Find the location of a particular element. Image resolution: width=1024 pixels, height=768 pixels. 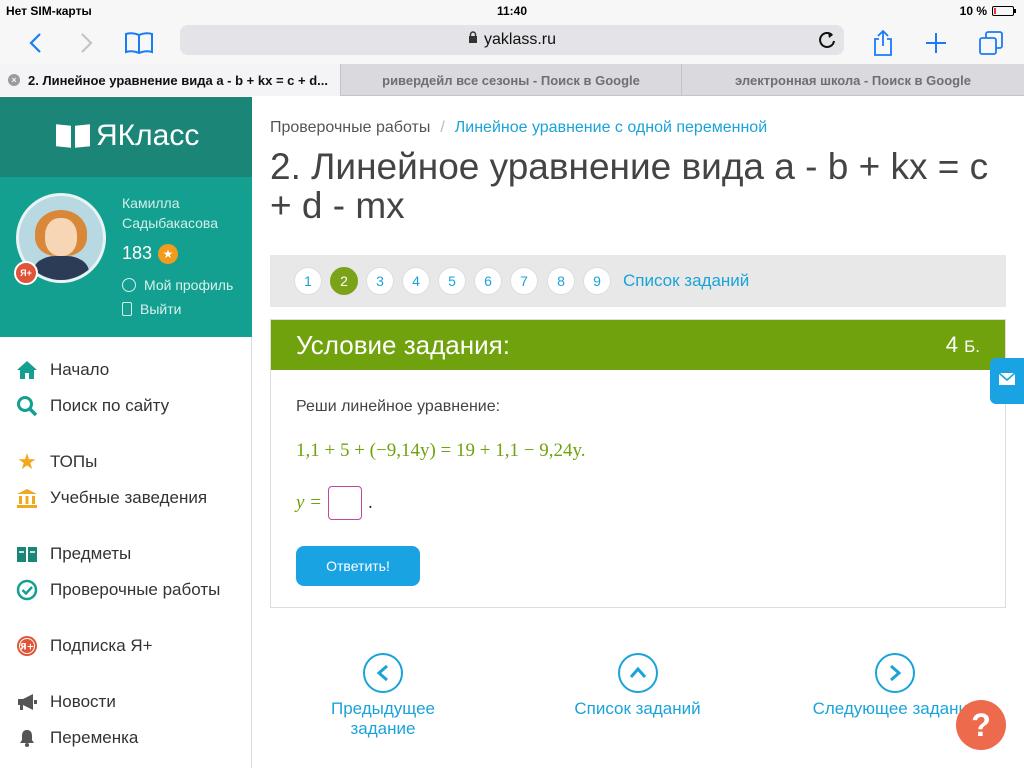

close-icon: × is located at coordinates (14, 80).